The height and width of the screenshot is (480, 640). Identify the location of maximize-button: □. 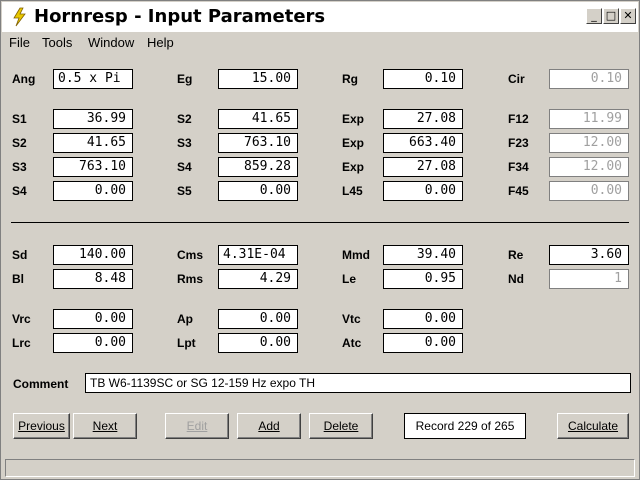
(611, 16).